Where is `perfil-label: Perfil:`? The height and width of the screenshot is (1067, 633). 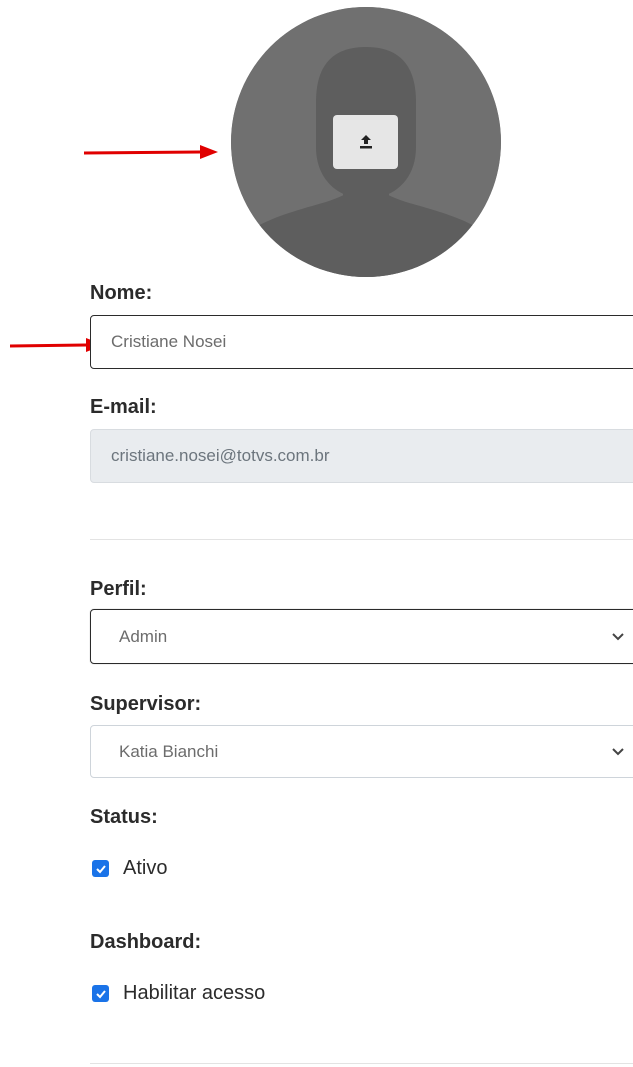
perfil-label: Perfil: is located at coordinates (118, 589).